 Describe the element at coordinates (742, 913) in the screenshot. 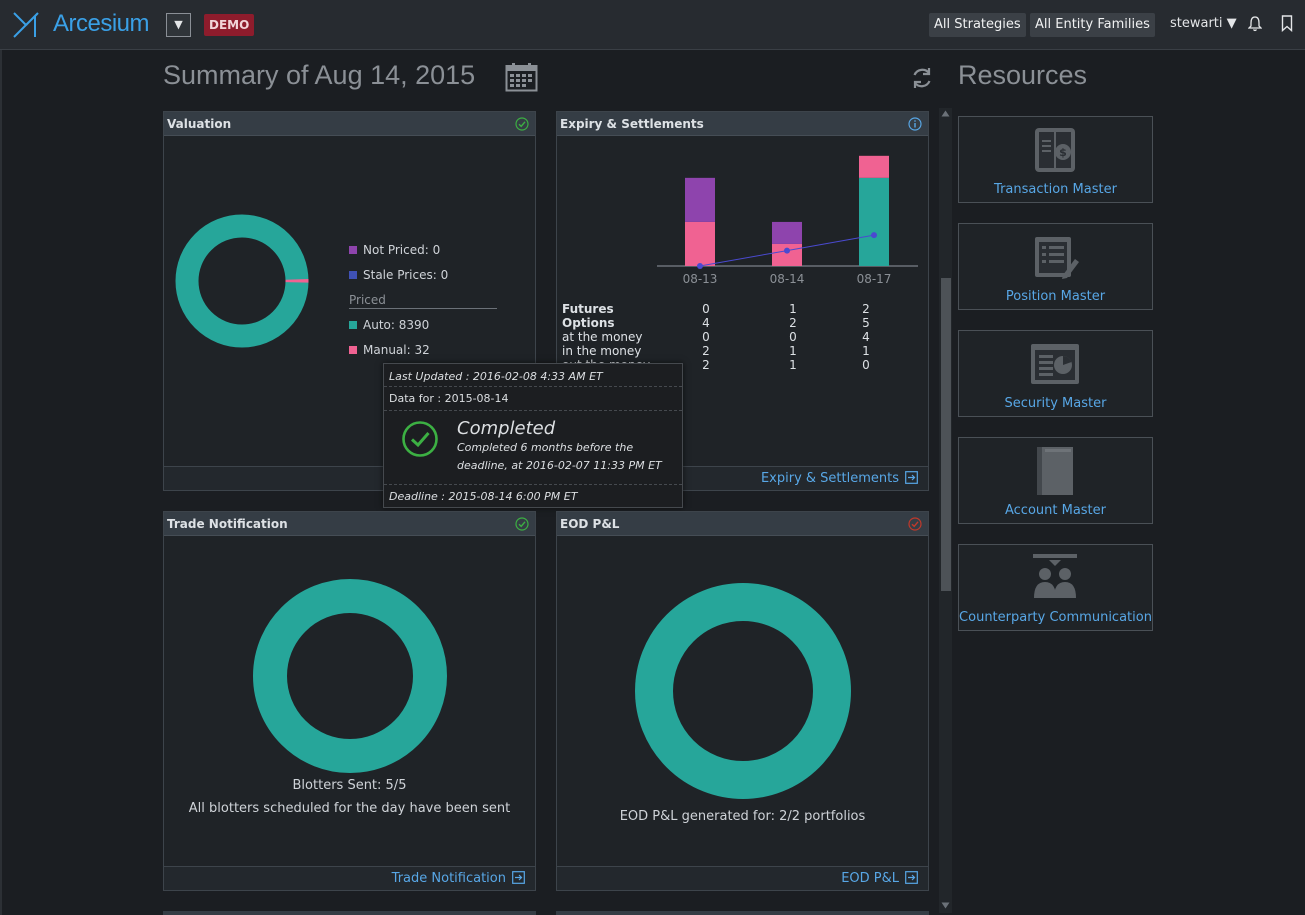

I see `next-card-right-edge` at that location.